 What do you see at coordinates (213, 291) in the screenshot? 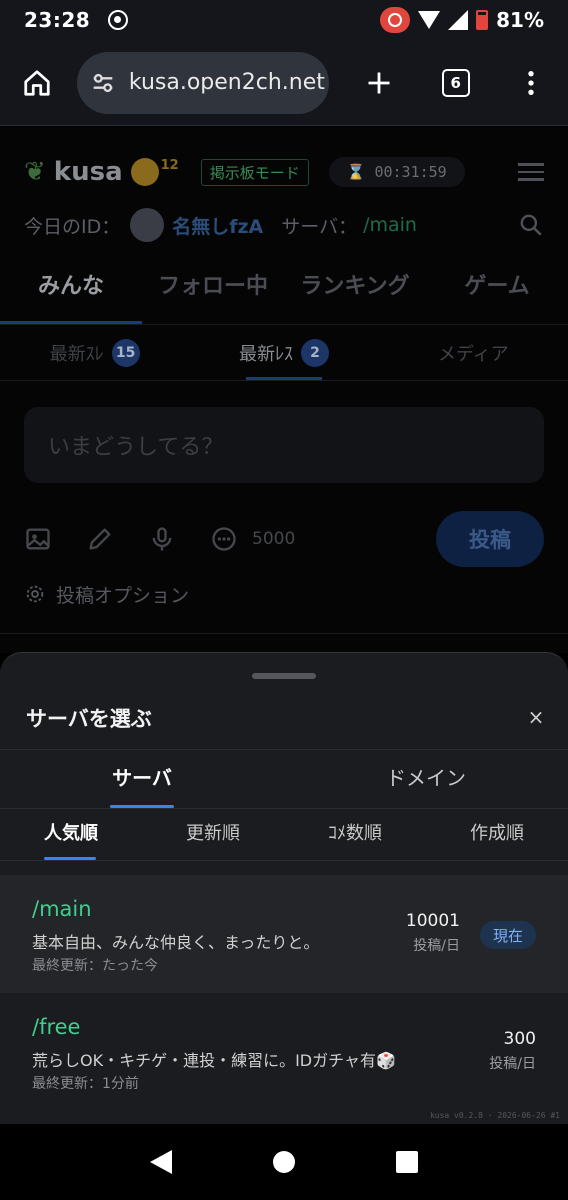
I see `tab-following: フォロー中` at bounding box center [213, 291].